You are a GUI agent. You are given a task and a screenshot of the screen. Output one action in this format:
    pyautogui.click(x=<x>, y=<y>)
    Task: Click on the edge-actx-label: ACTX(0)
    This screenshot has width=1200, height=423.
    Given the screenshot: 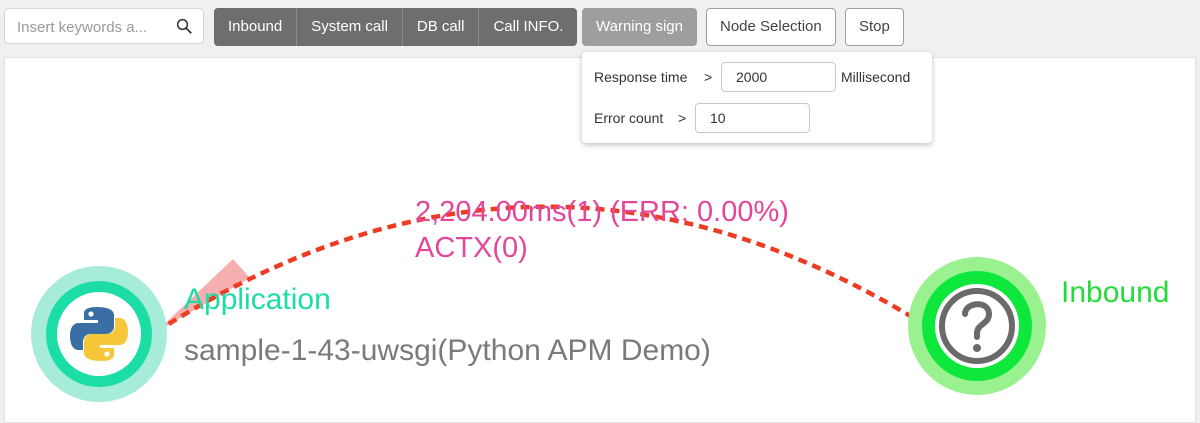 What is the action you would take?
    pyautogui.click(x=471, y=248)
    